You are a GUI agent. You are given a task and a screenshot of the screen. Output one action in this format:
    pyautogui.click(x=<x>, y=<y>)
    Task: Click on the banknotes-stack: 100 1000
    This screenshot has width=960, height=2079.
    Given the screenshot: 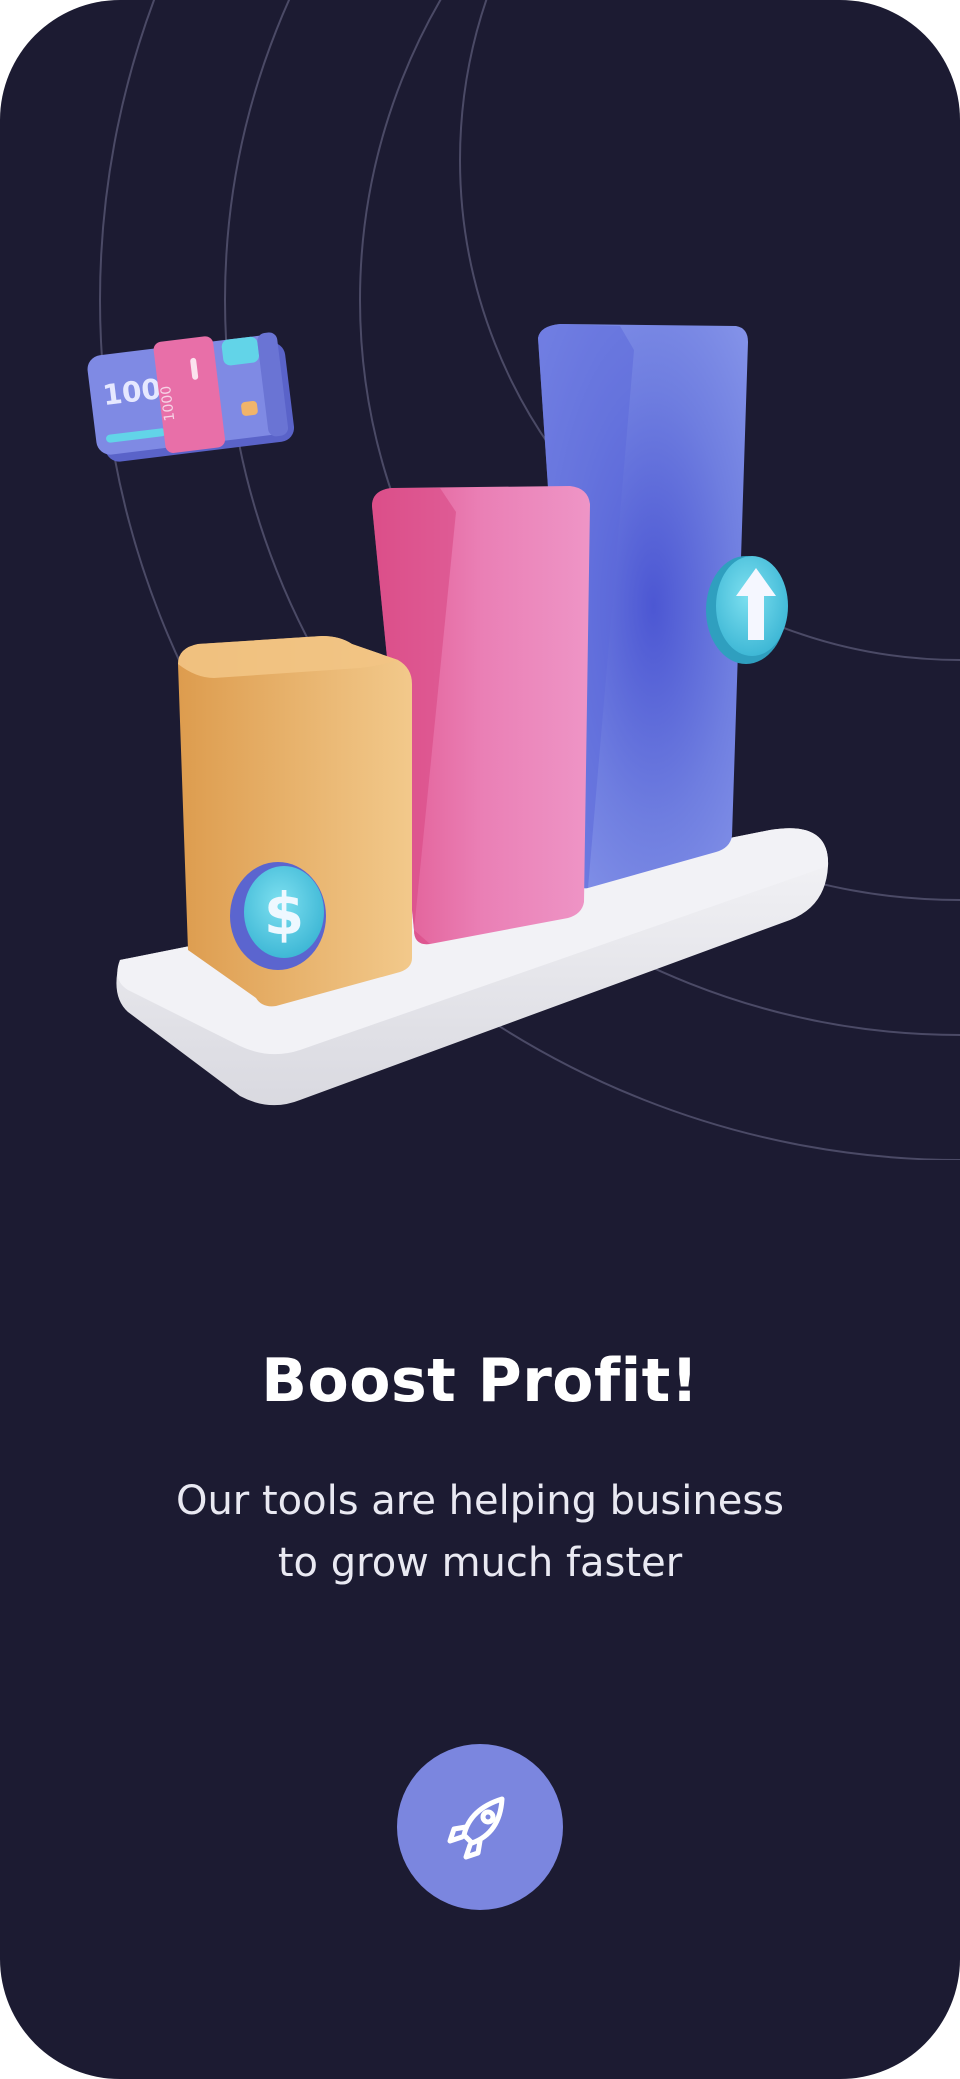 What is the action you would take?
    pyautogui.click(x=191, y=397)
    